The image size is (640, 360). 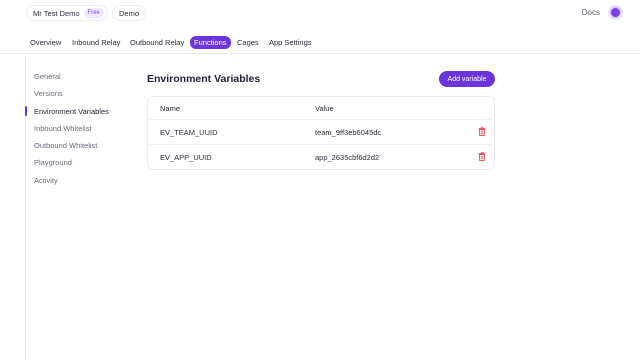 I want to click on variable-value: app_2635cbf6d2d2, so click(x=347, y=157).